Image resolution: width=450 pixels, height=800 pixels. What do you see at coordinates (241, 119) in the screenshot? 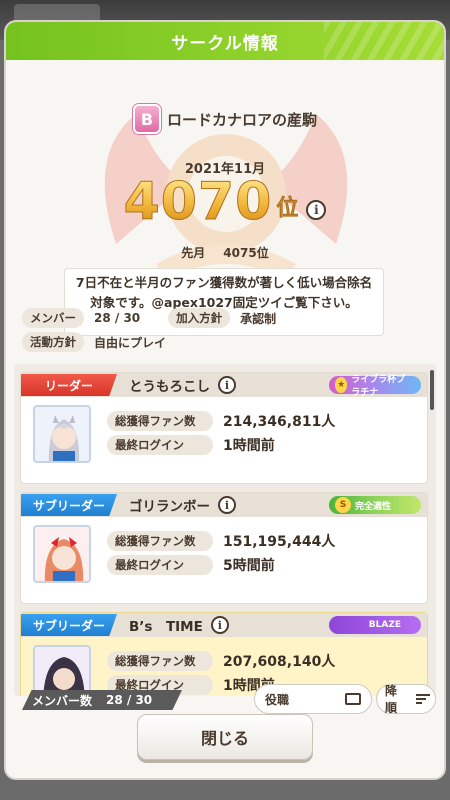
I see `circle-name: ロードカナロアの産駒` at bounding box center [241, 119].